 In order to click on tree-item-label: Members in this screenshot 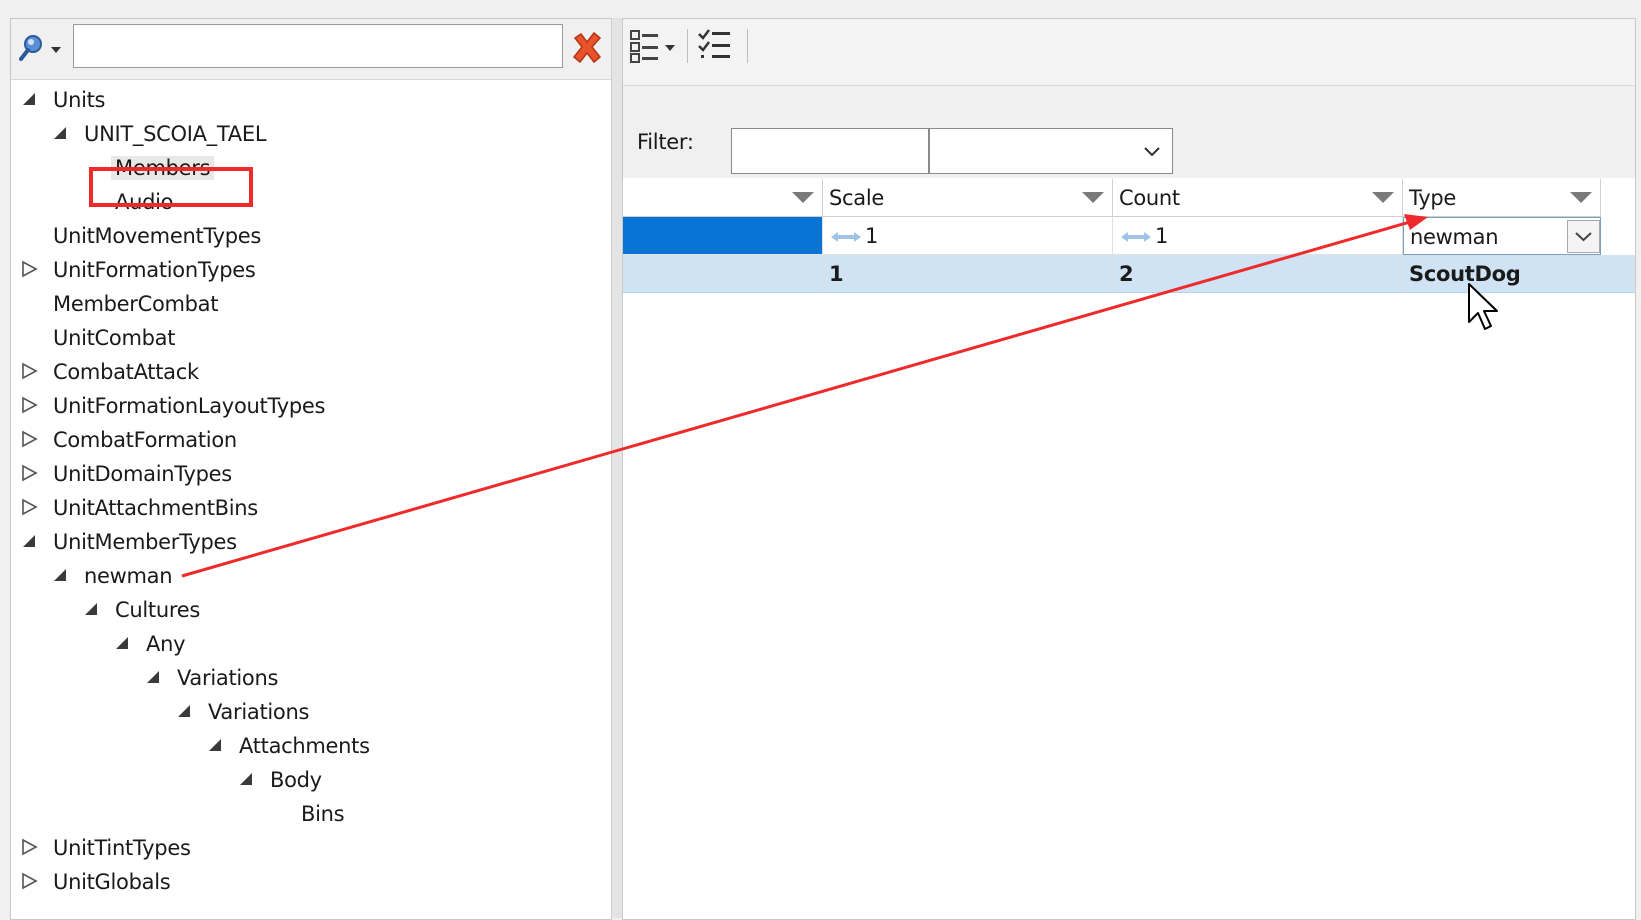, I will do `click(163, 168)`.